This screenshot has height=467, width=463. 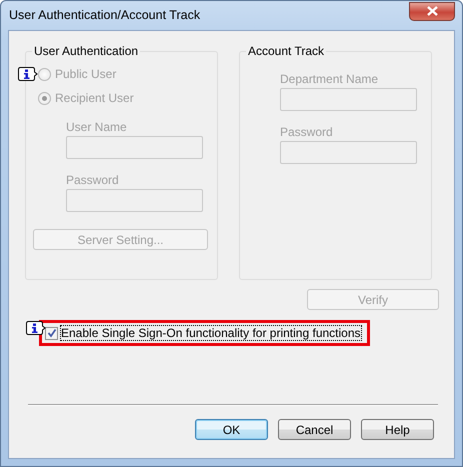 I want to click on close-button, so click(x=432, y=11).